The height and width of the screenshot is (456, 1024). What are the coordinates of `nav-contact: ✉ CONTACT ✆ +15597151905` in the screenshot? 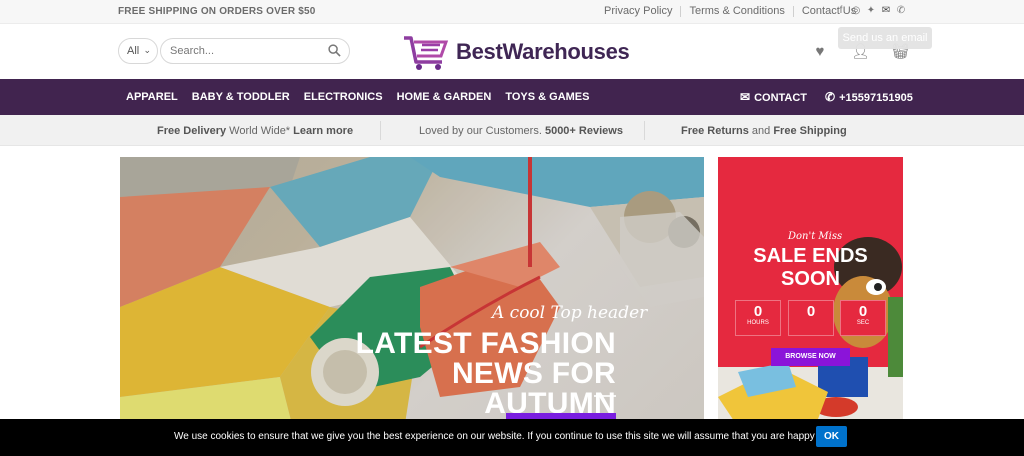 It's located at (826, 97).